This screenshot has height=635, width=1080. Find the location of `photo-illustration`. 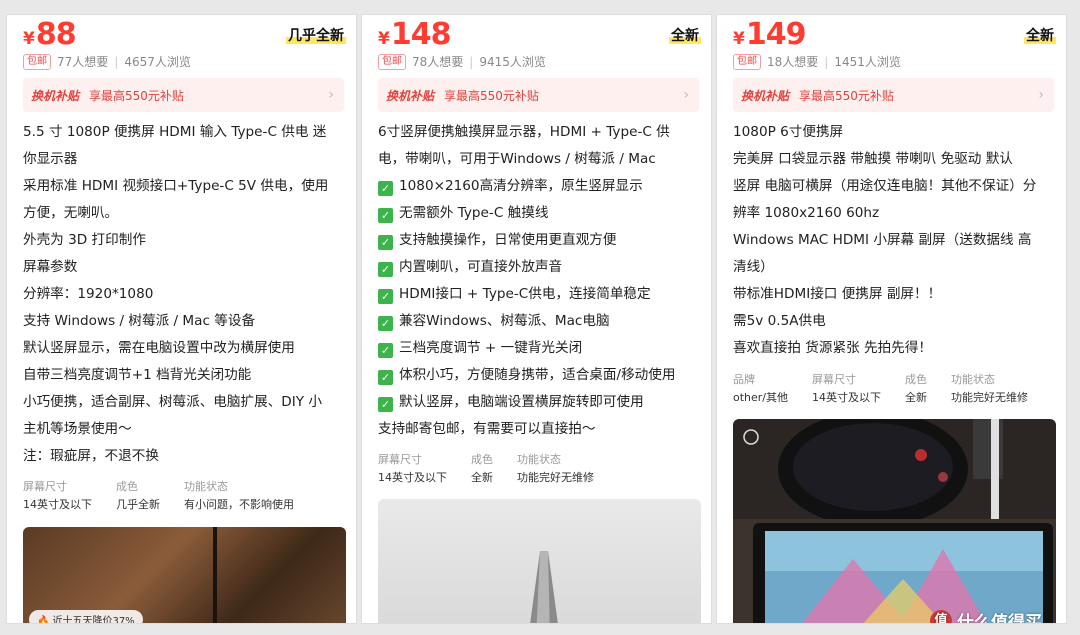

photo-illustration is located at coordinates (894, 521).